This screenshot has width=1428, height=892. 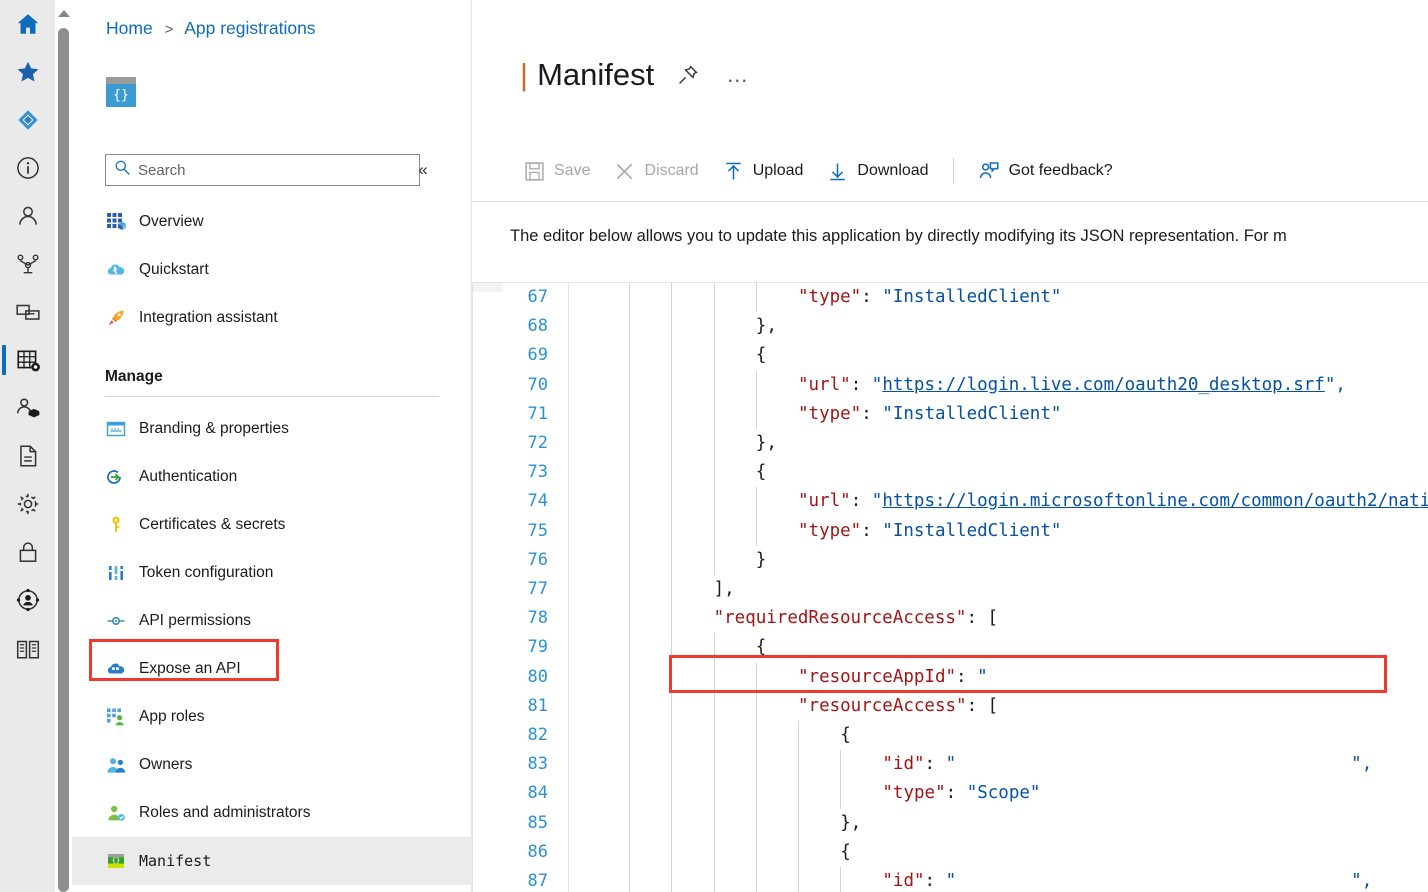 What do you see at coordinates (116, 318) in the screenshot?
I see `rocket-icon` at bounding box center [116, 318].